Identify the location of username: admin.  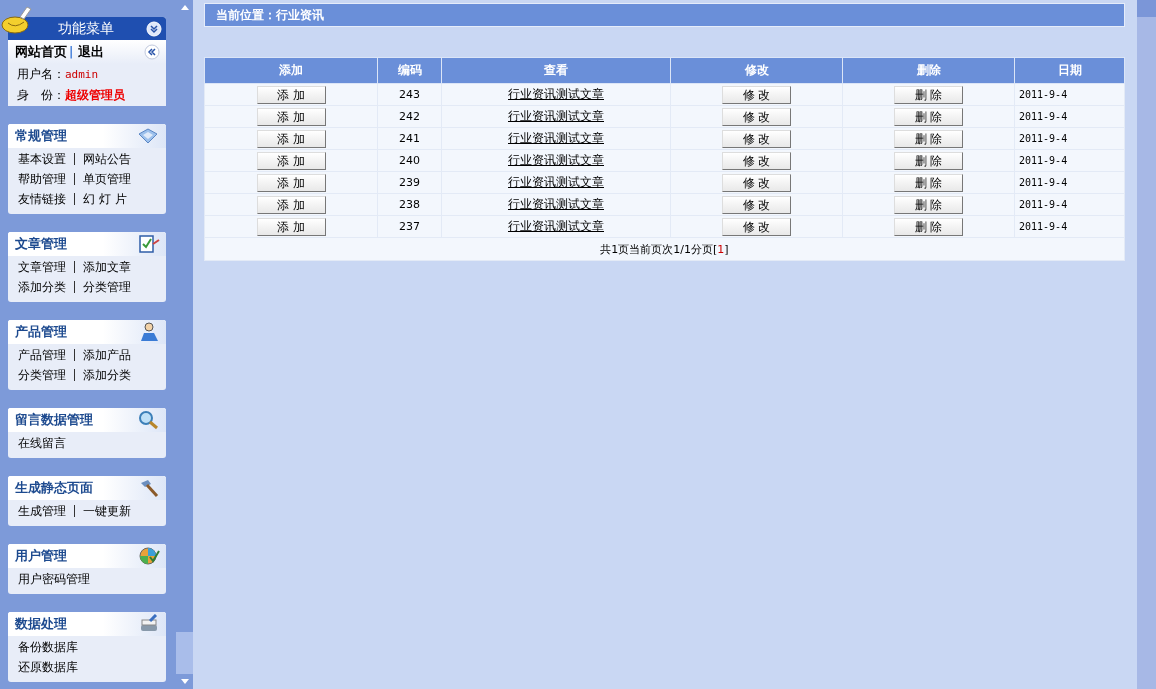
(82, 74).